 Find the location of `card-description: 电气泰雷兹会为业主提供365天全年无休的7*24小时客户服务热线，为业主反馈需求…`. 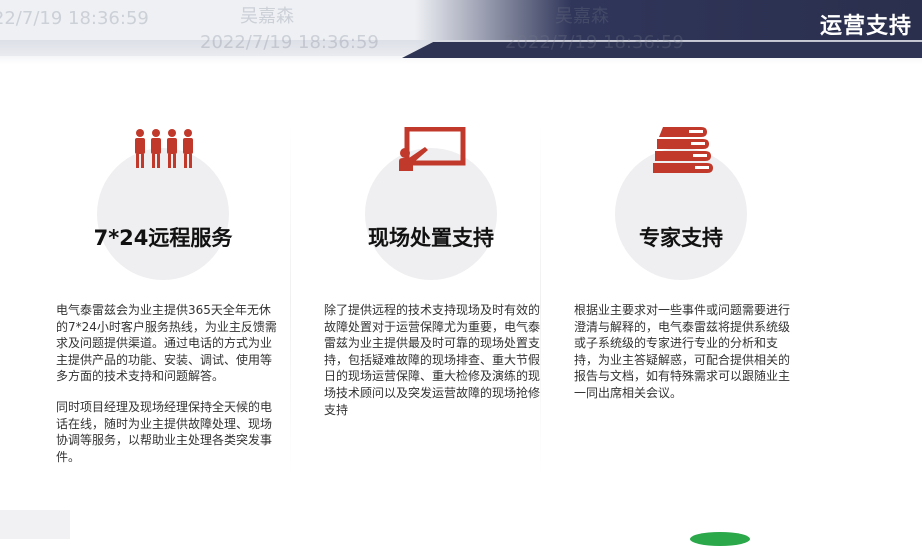

card-description: 电气泰雷兹会为业主提供365天全年无休的7*24小时客户服务热线，为业主反馈需求… is located at coordinates (167, 390).